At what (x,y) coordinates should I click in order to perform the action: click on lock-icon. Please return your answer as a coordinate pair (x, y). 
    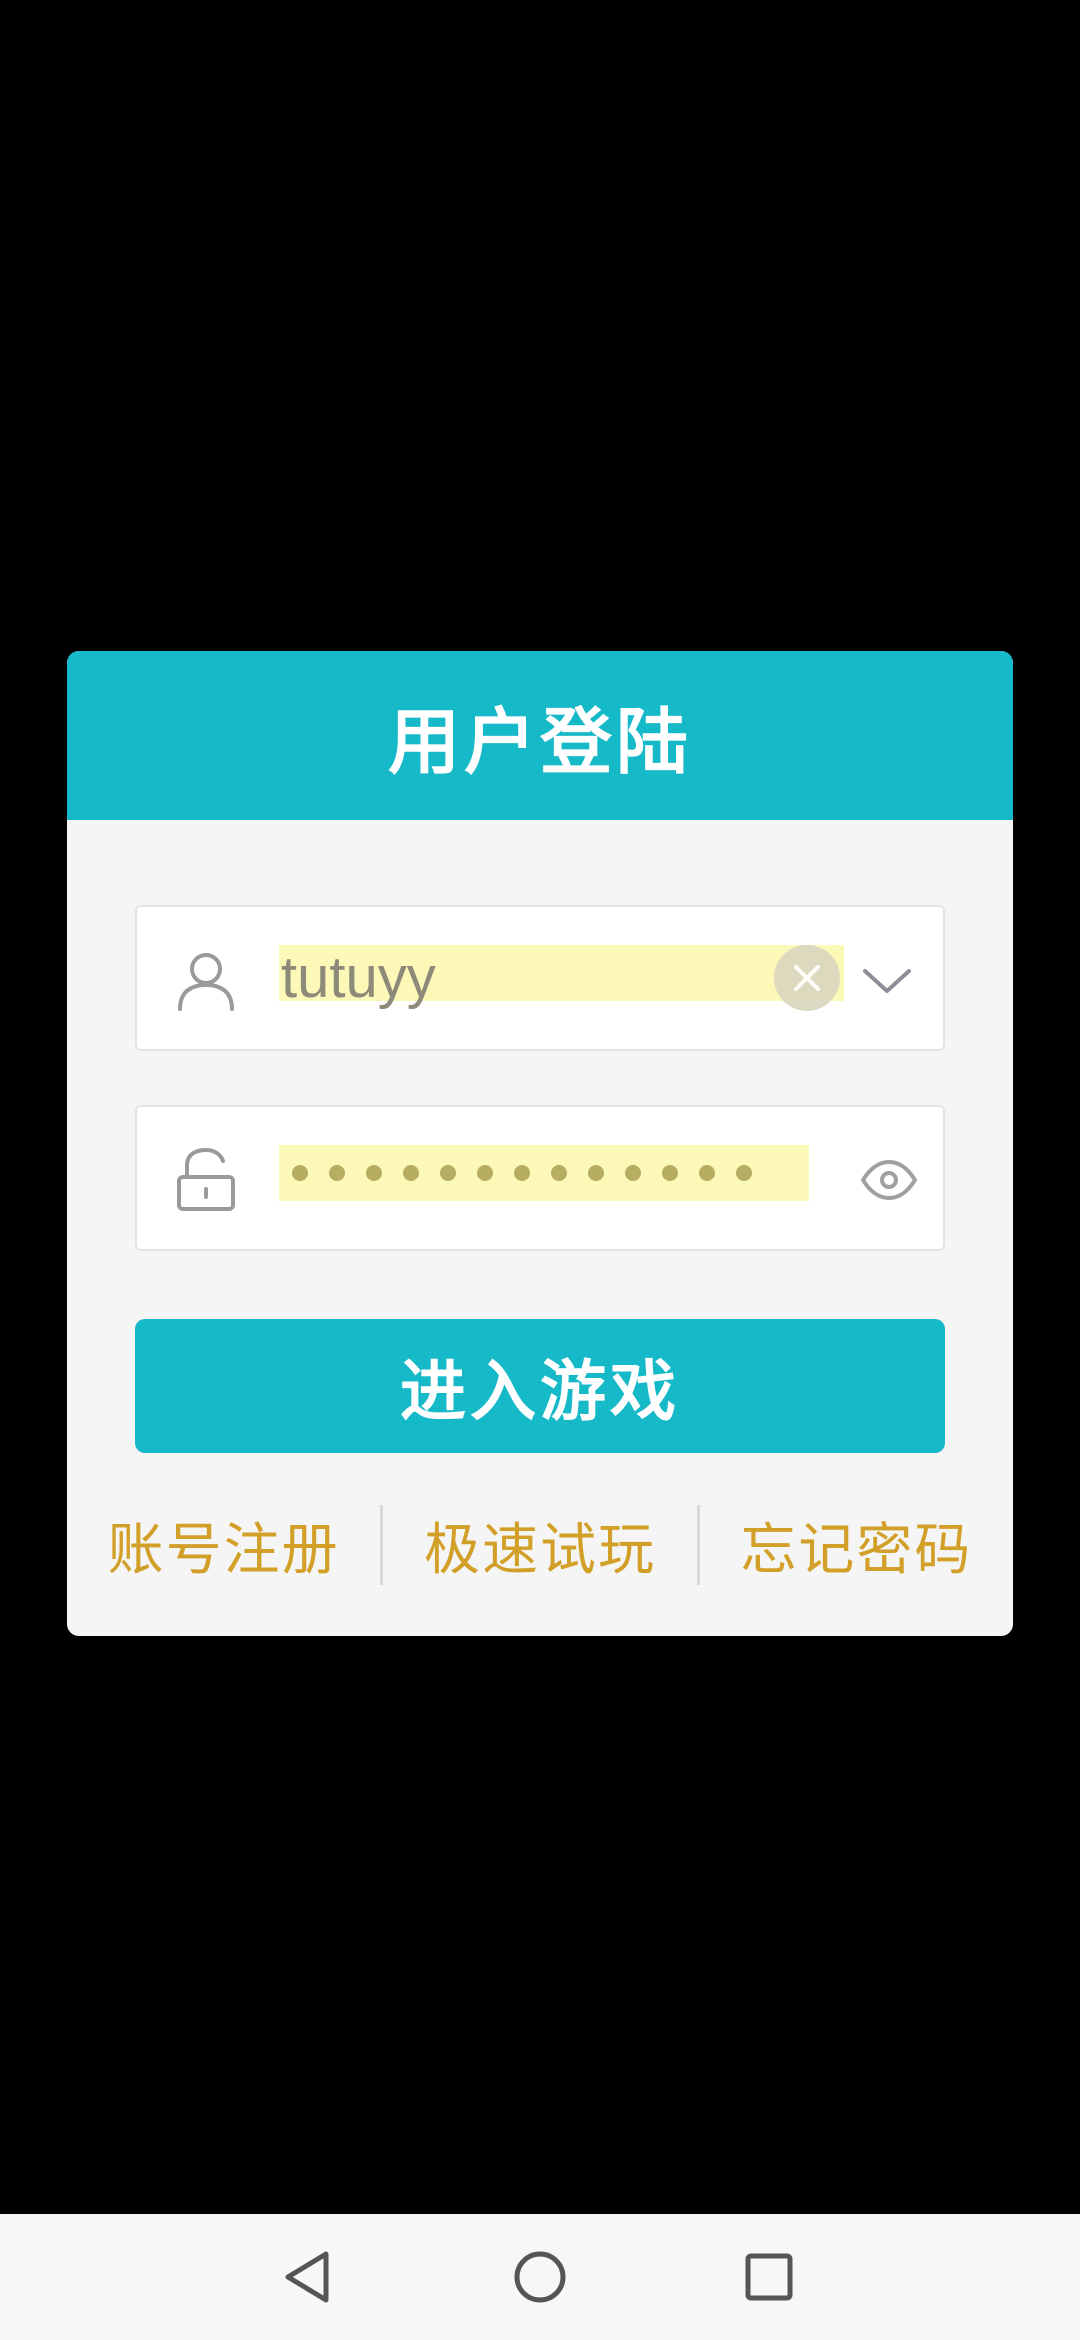
    Looking at the image, I should click on (206, 1180).